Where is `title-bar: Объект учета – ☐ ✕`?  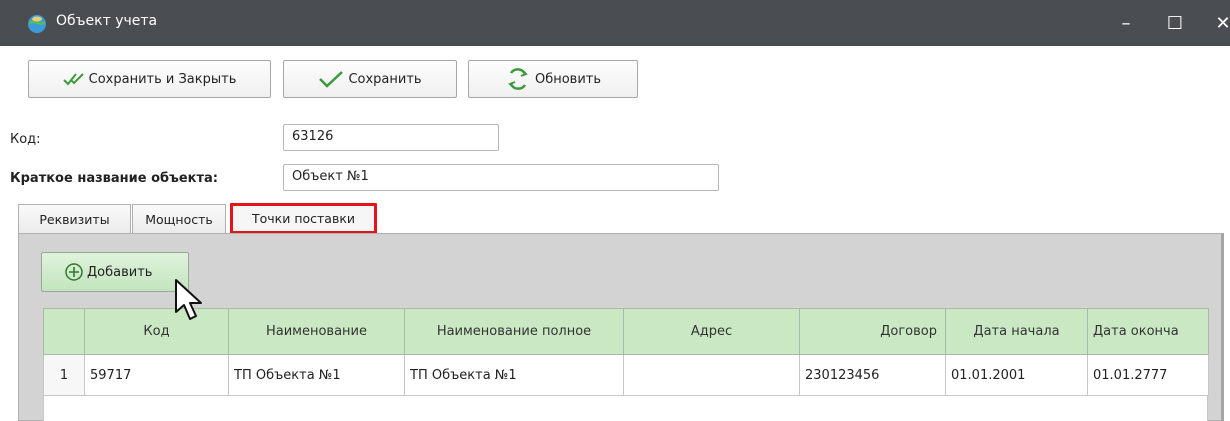
title-bar: Объект учета – ☐ ✕ is located at coordinates (615, 23).